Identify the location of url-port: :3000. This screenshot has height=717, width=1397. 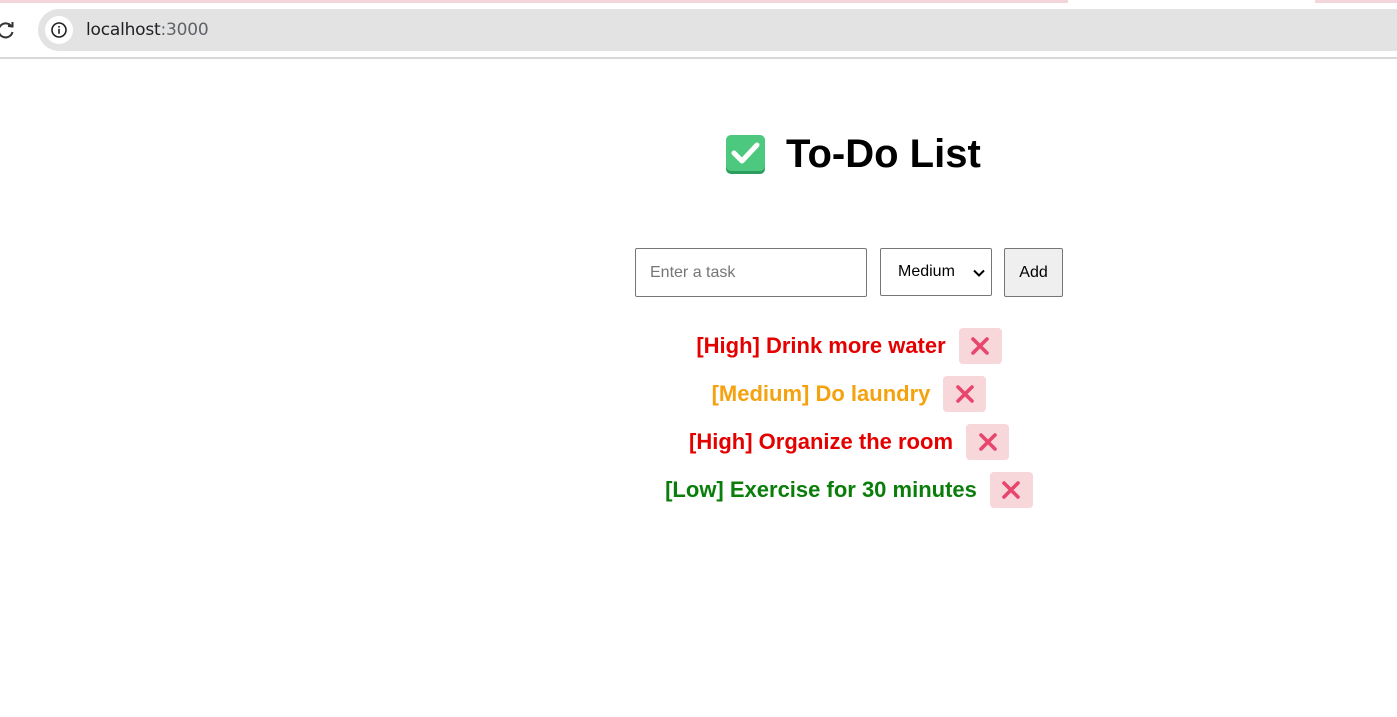
(184, 30).